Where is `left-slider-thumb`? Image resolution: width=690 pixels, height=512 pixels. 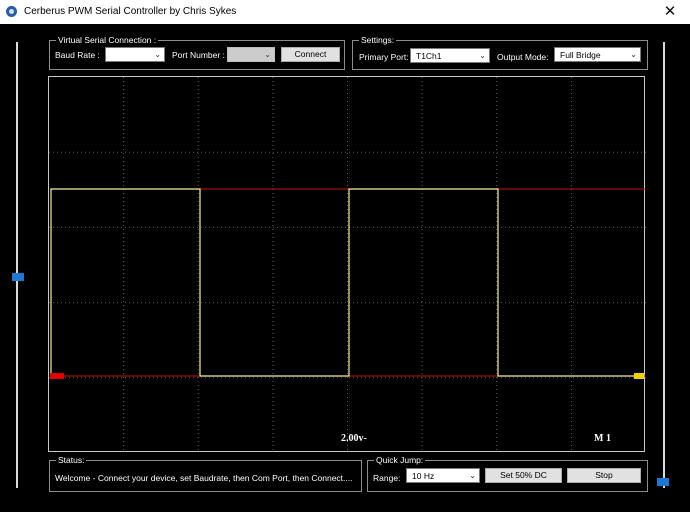
left-slider-thumb is located at coordinates (18, 277).